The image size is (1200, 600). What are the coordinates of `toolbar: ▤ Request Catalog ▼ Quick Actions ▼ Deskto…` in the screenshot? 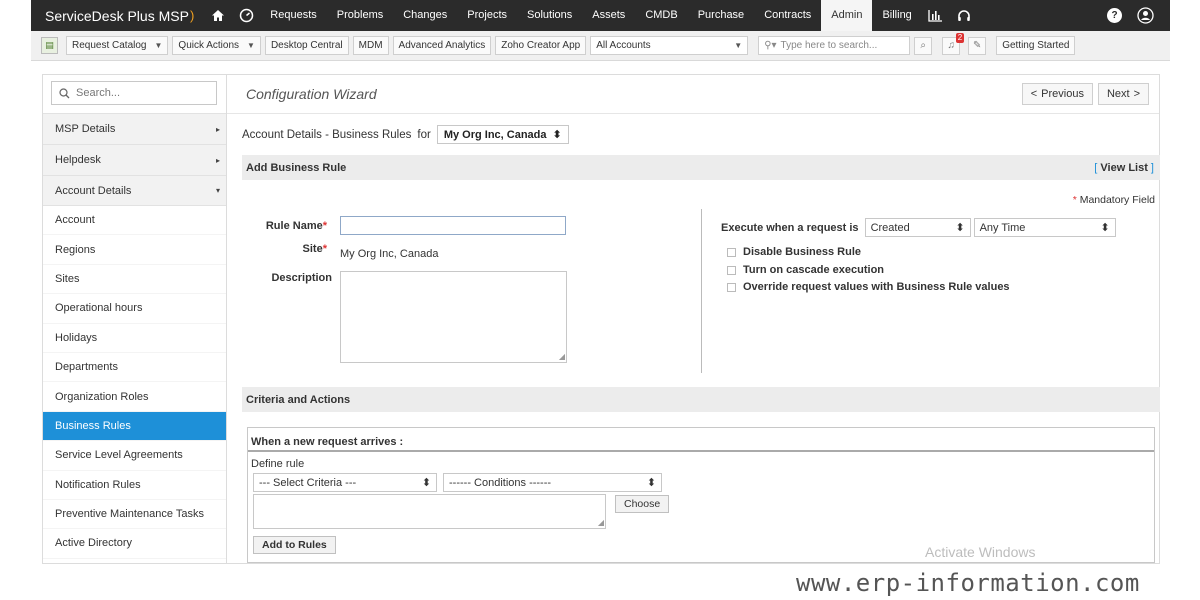 It's located at (600, 46).